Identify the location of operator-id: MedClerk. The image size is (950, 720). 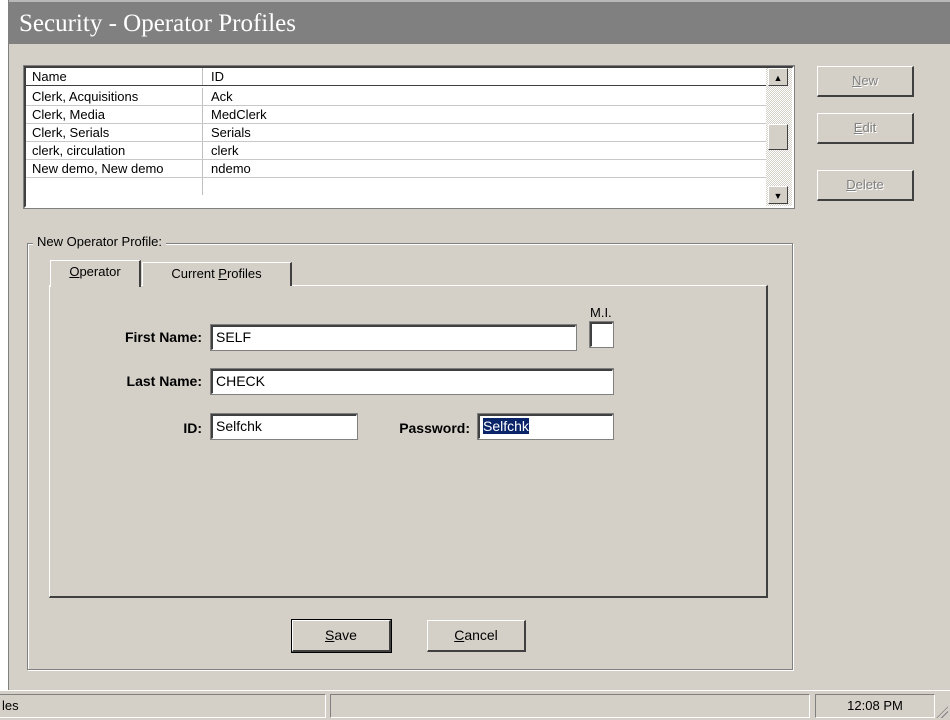
(239, 114).